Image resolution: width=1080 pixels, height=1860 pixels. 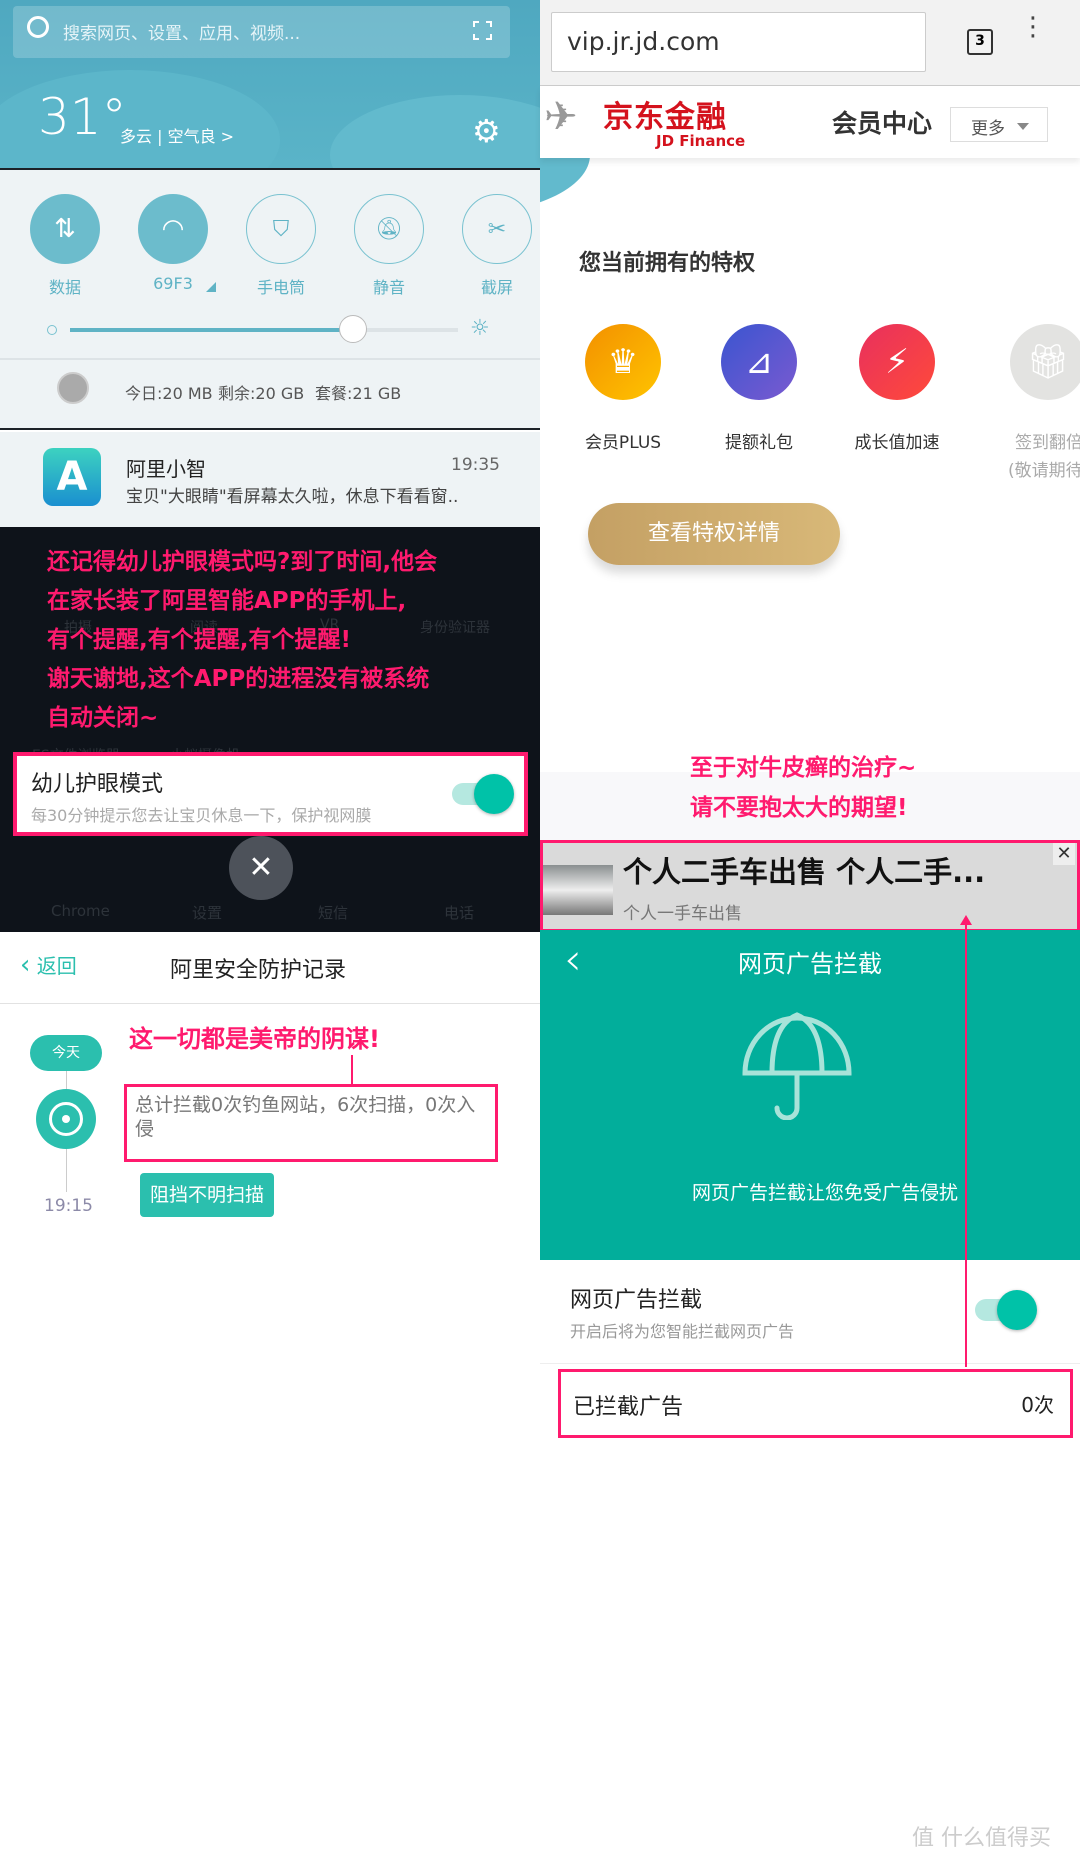 I want to click on lightning-icon: ⚡, so click(x=897, y=362).